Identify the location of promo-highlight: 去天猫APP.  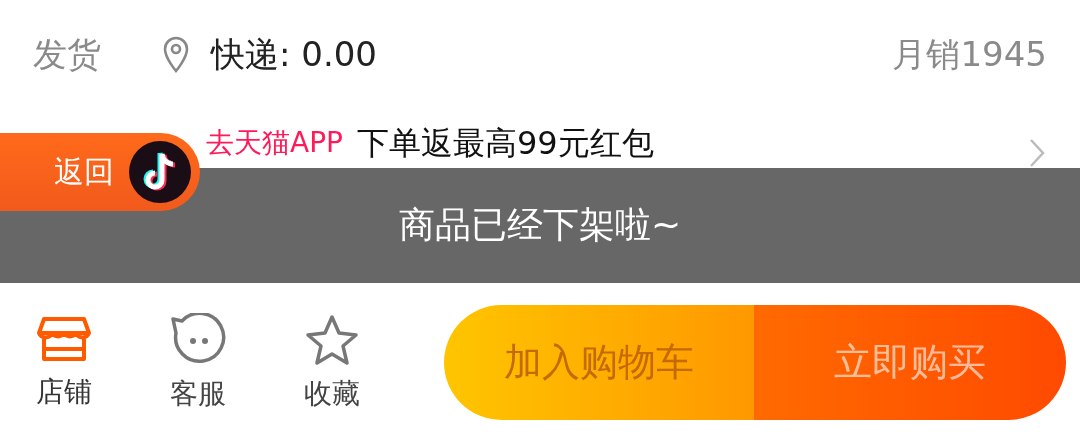
(274, 143).